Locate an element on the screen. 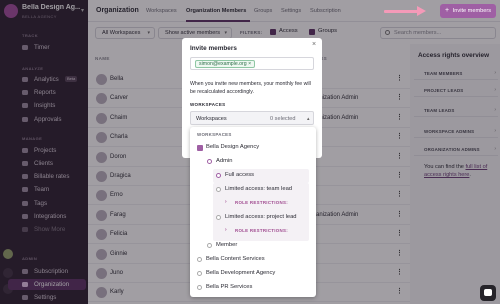 This screenshot has height=304, width=500. email-chip-value: simon@example.org is located at coordinates (223, 64).